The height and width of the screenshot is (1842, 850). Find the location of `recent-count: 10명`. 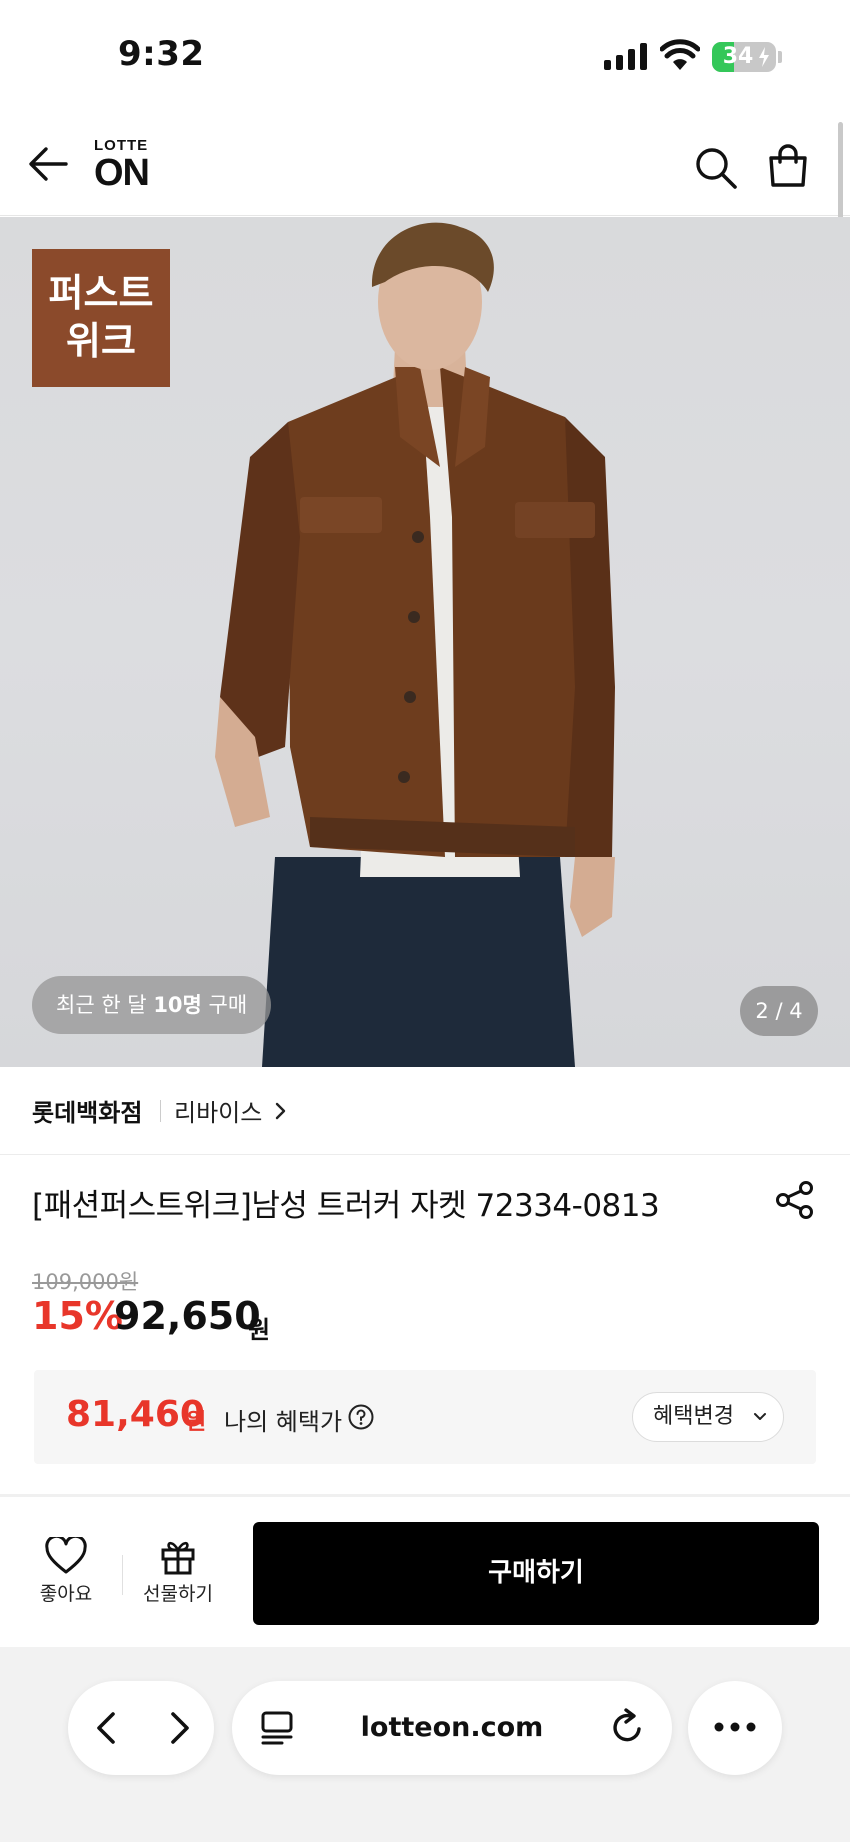

recent-count: 10명 is located at coordinates (177, 1005).